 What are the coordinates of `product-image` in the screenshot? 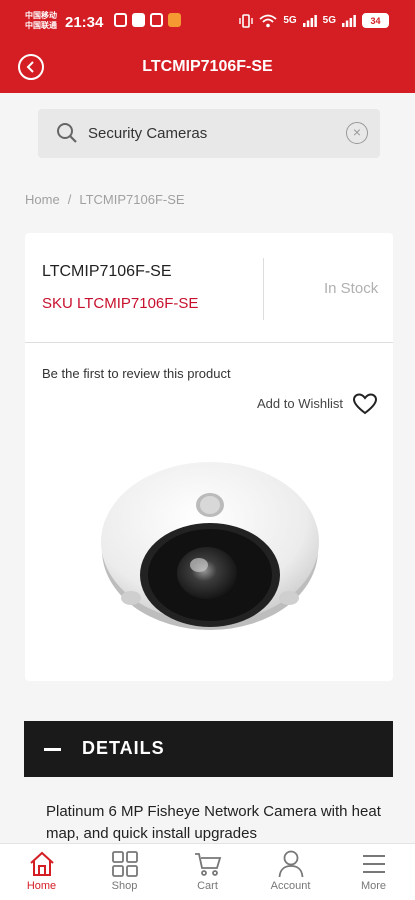 It's located at (210, 546).